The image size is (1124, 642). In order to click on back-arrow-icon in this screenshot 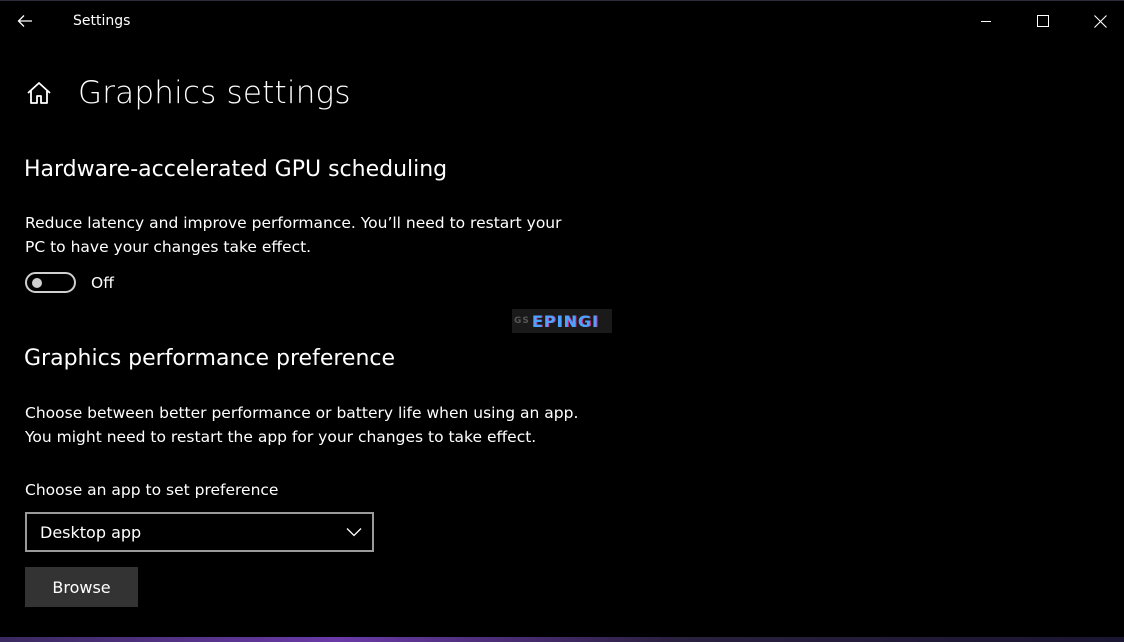, I will do `click(24, 21)`.